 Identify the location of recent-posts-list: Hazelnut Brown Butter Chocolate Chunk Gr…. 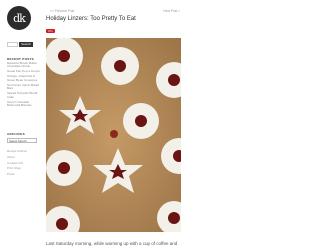
(24, 85).